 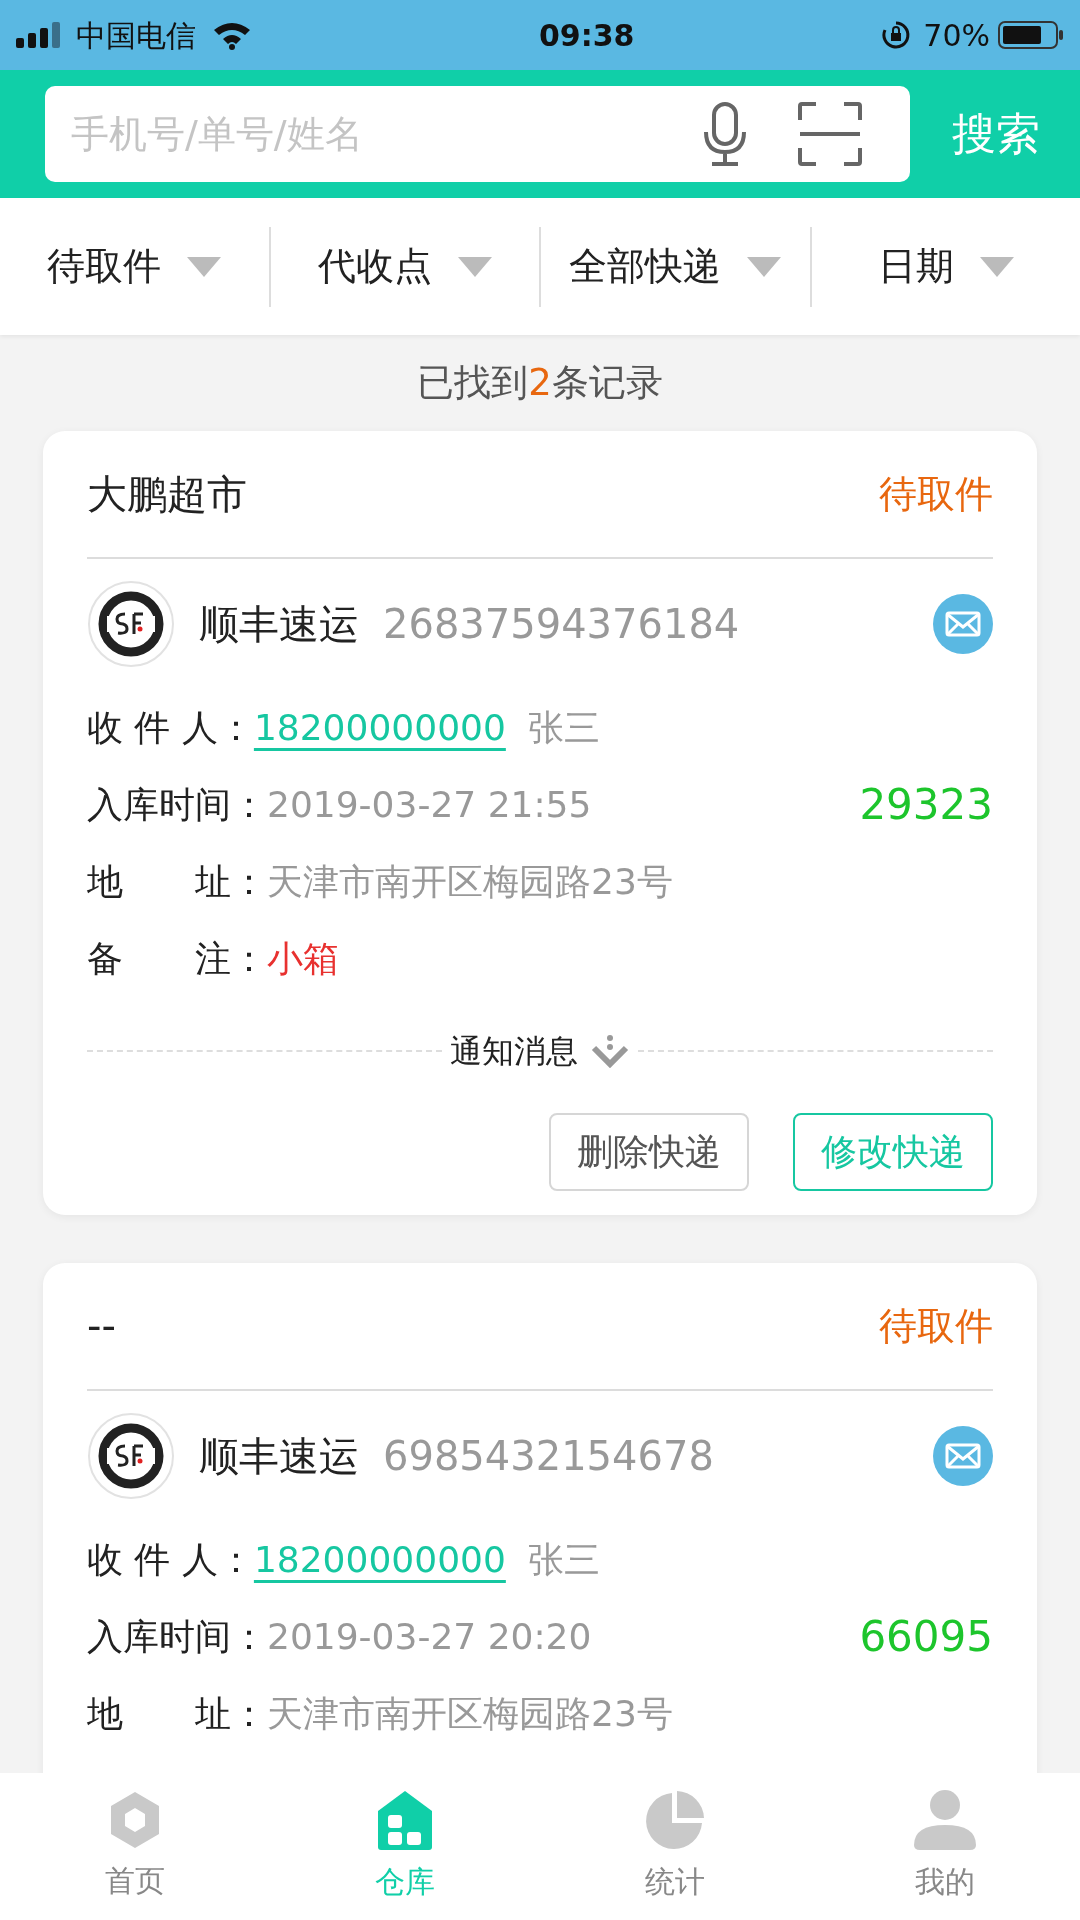 What do you see at coordinates (303, 958) in the screenshot?
I see `note: 小箱` at bounding box center [303, 958].